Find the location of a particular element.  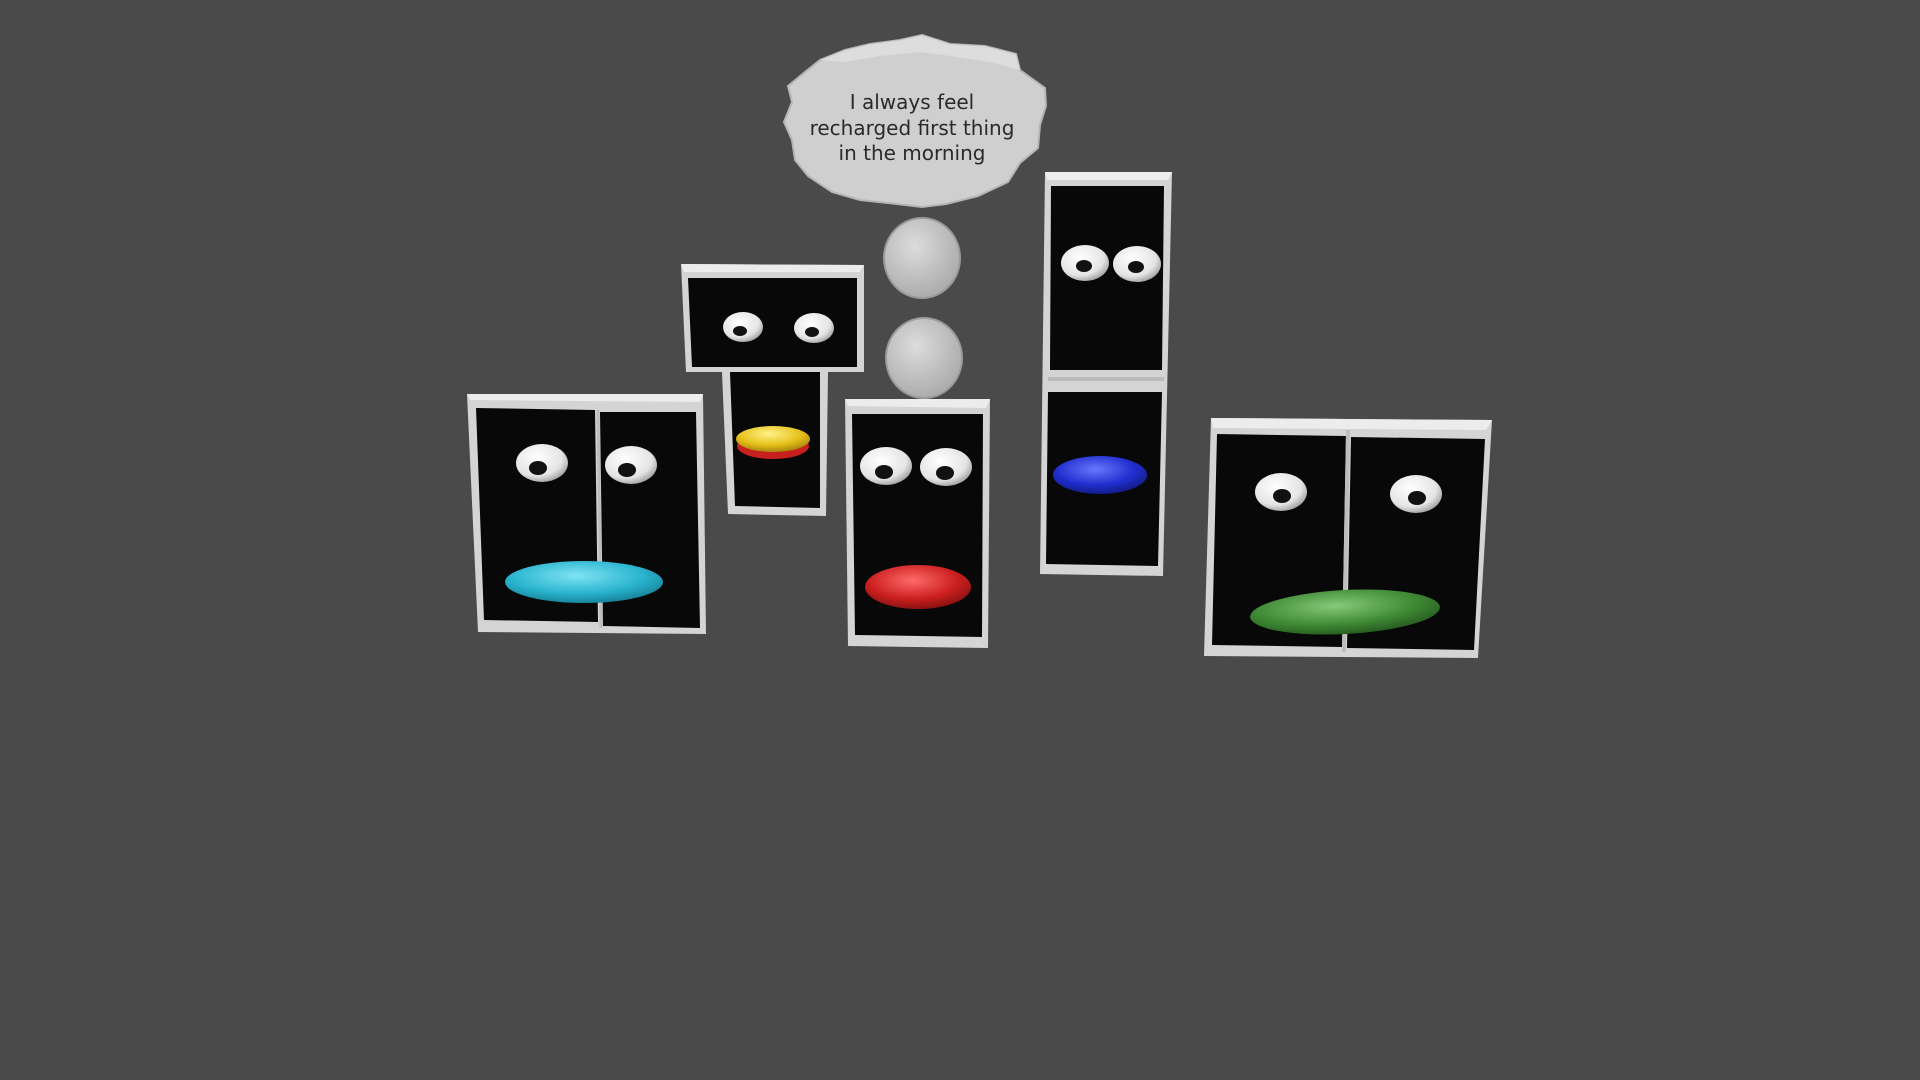

thought-bubble-line-1: I always feel is located at coordinates (912, 102).